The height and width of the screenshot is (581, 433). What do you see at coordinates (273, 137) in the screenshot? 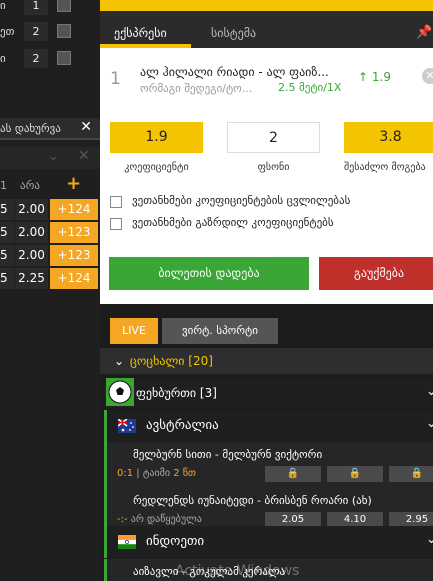
I see `stake-input: 2` at bounding box center [273, 137].